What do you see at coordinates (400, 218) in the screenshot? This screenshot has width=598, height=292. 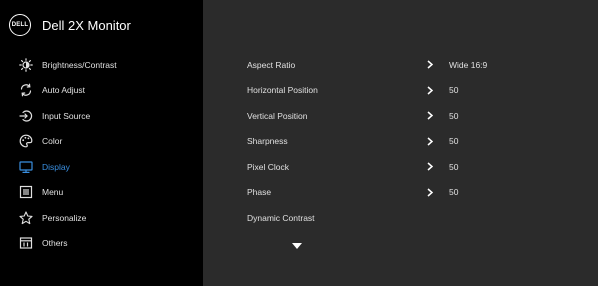 I see `setting-dynamic-contrast: Dynamic Contrast` at bounding box center [400, 218].